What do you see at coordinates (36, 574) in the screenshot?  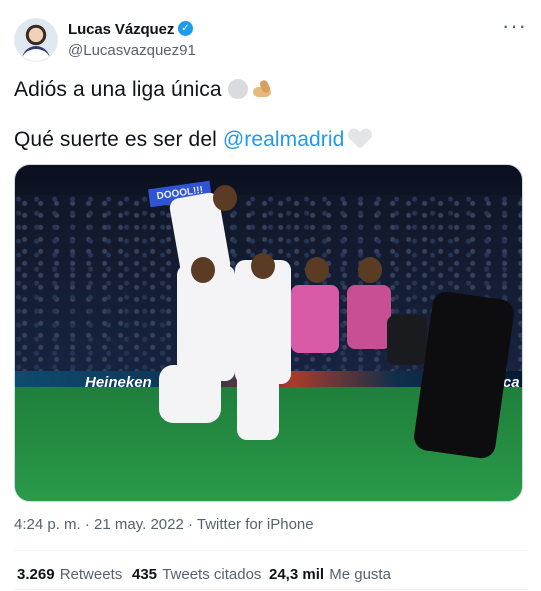 I see `retweets-count: 3.269` at bounding box center [36, 574].